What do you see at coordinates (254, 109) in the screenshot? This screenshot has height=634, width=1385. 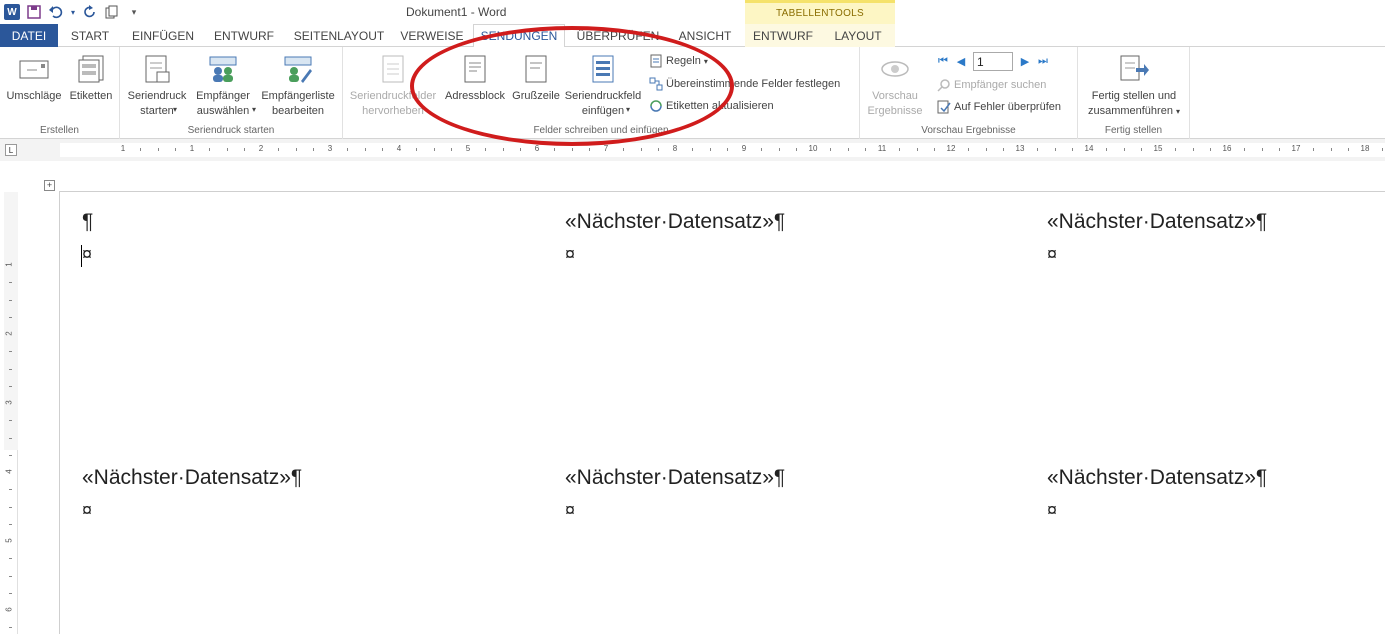 I see `empfaenger-dropdown-icon: ▾` at bounding box center [254, 109].